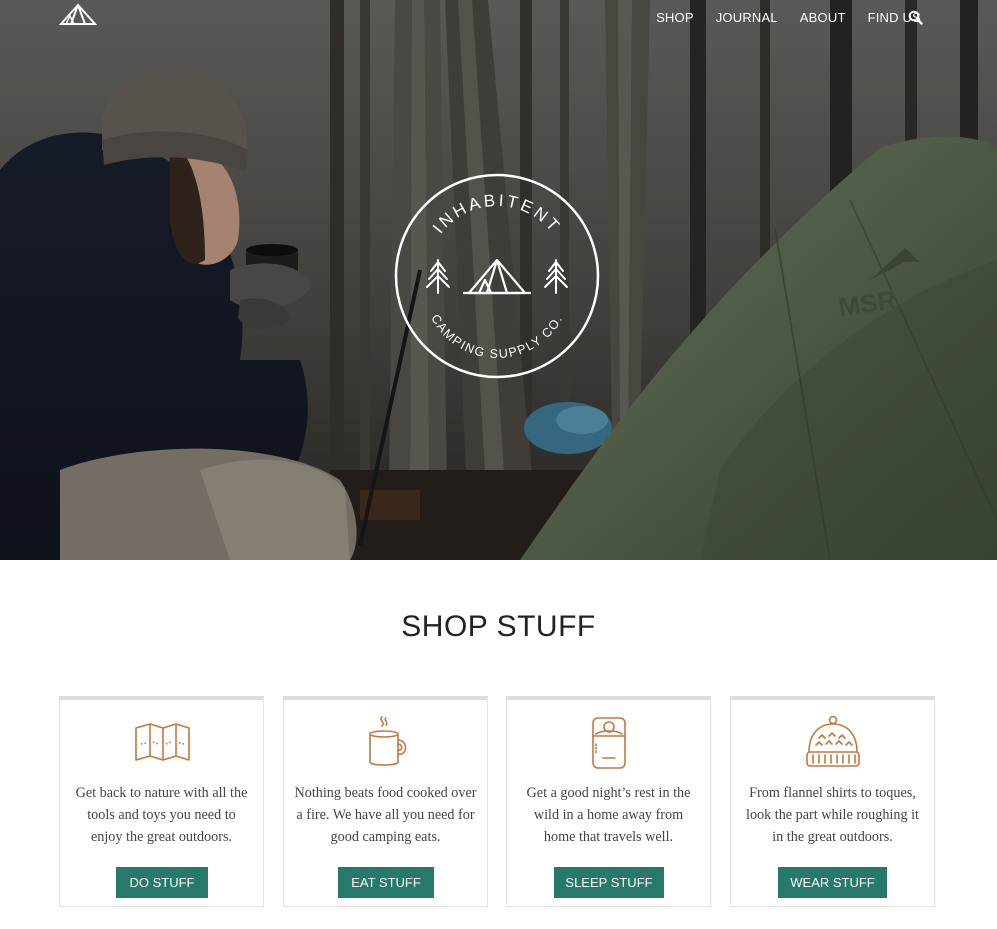  I want to click on toque-icon, so click(833, 741).